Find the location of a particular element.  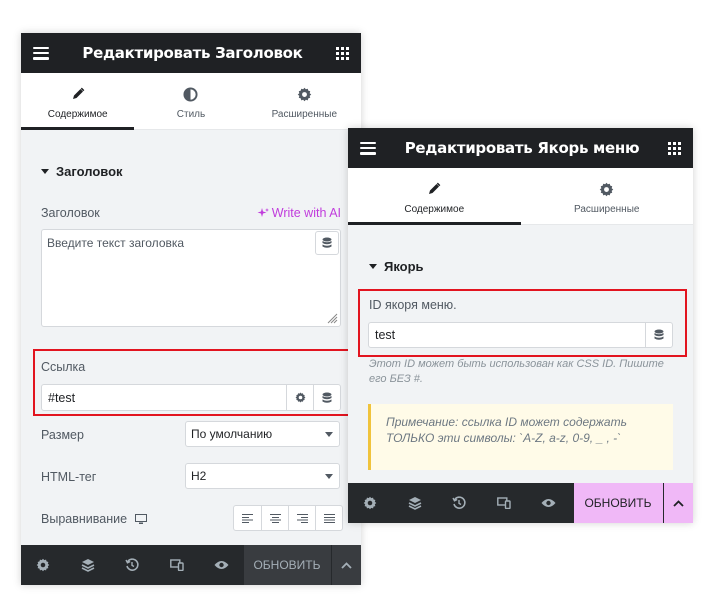

size-label: Размер is located at coordinates (62, 435).